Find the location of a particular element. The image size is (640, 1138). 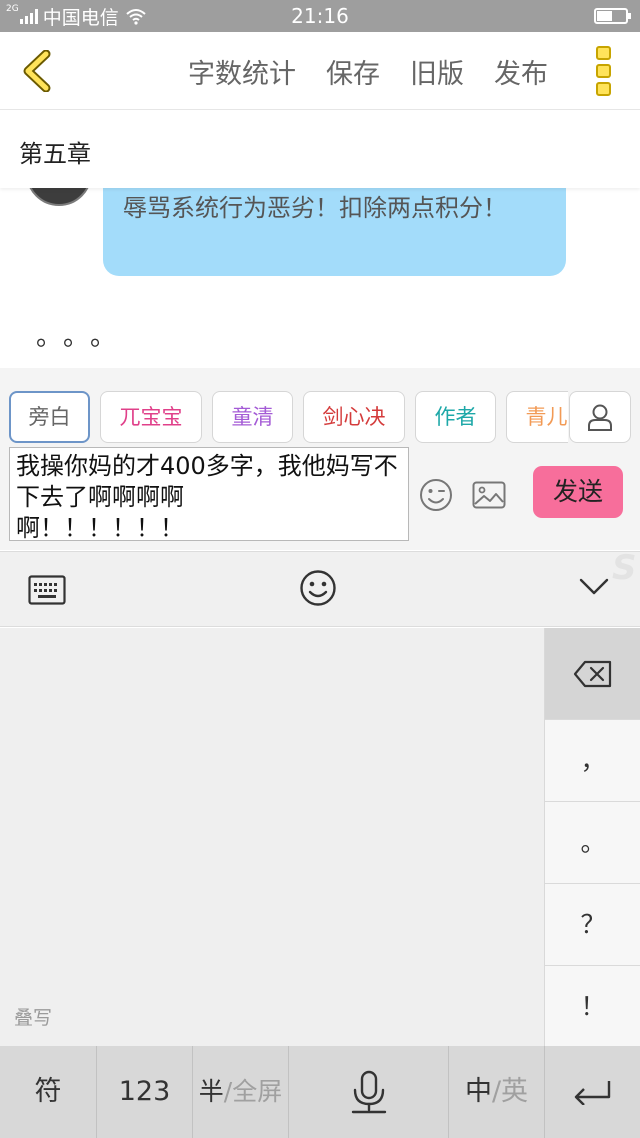

backspace-icon is located at coordinates (592, 673).